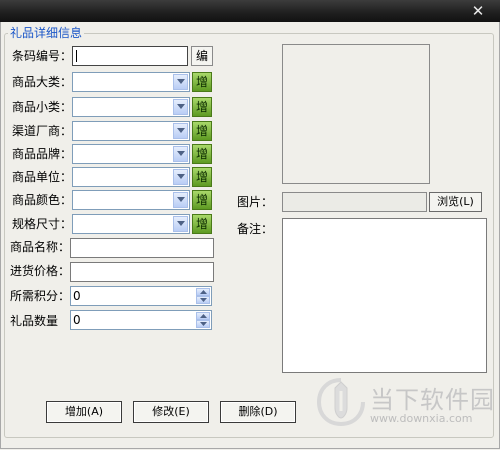 The height and width of the screenshot is (450, 500). Describe the element at coordinates (77, 296) in the screenshot. I see `points-value: 0` at that location.